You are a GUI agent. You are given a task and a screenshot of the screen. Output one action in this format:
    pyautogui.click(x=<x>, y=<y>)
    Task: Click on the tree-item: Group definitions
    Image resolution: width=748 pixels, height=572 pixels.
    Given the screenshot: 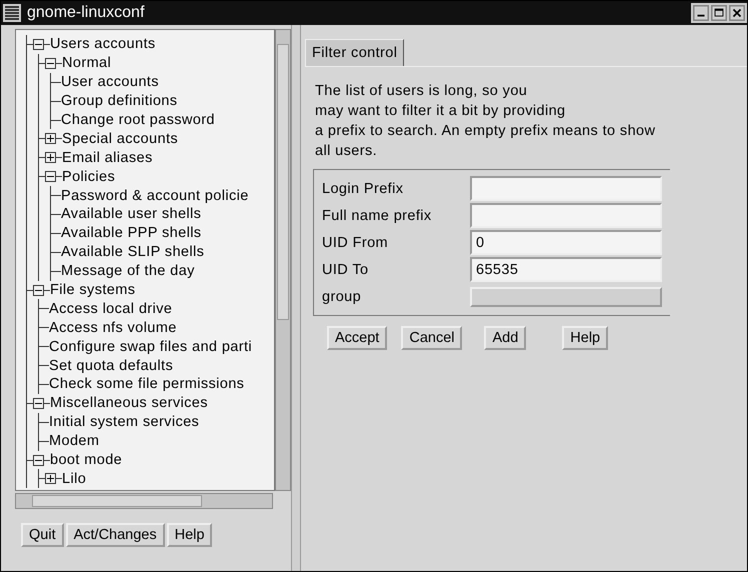 What is the action you would take?
    pyautogui.click(x=119, y=101)
    